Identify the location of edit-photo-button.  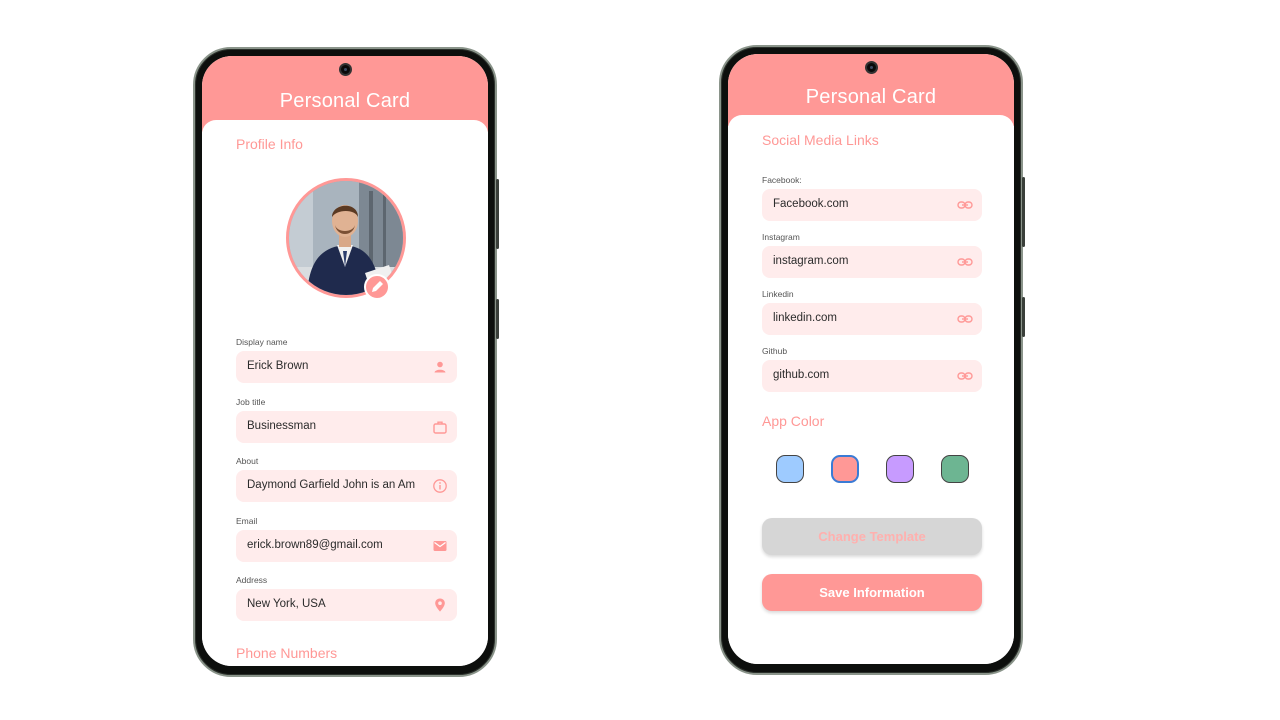
(377, 287).